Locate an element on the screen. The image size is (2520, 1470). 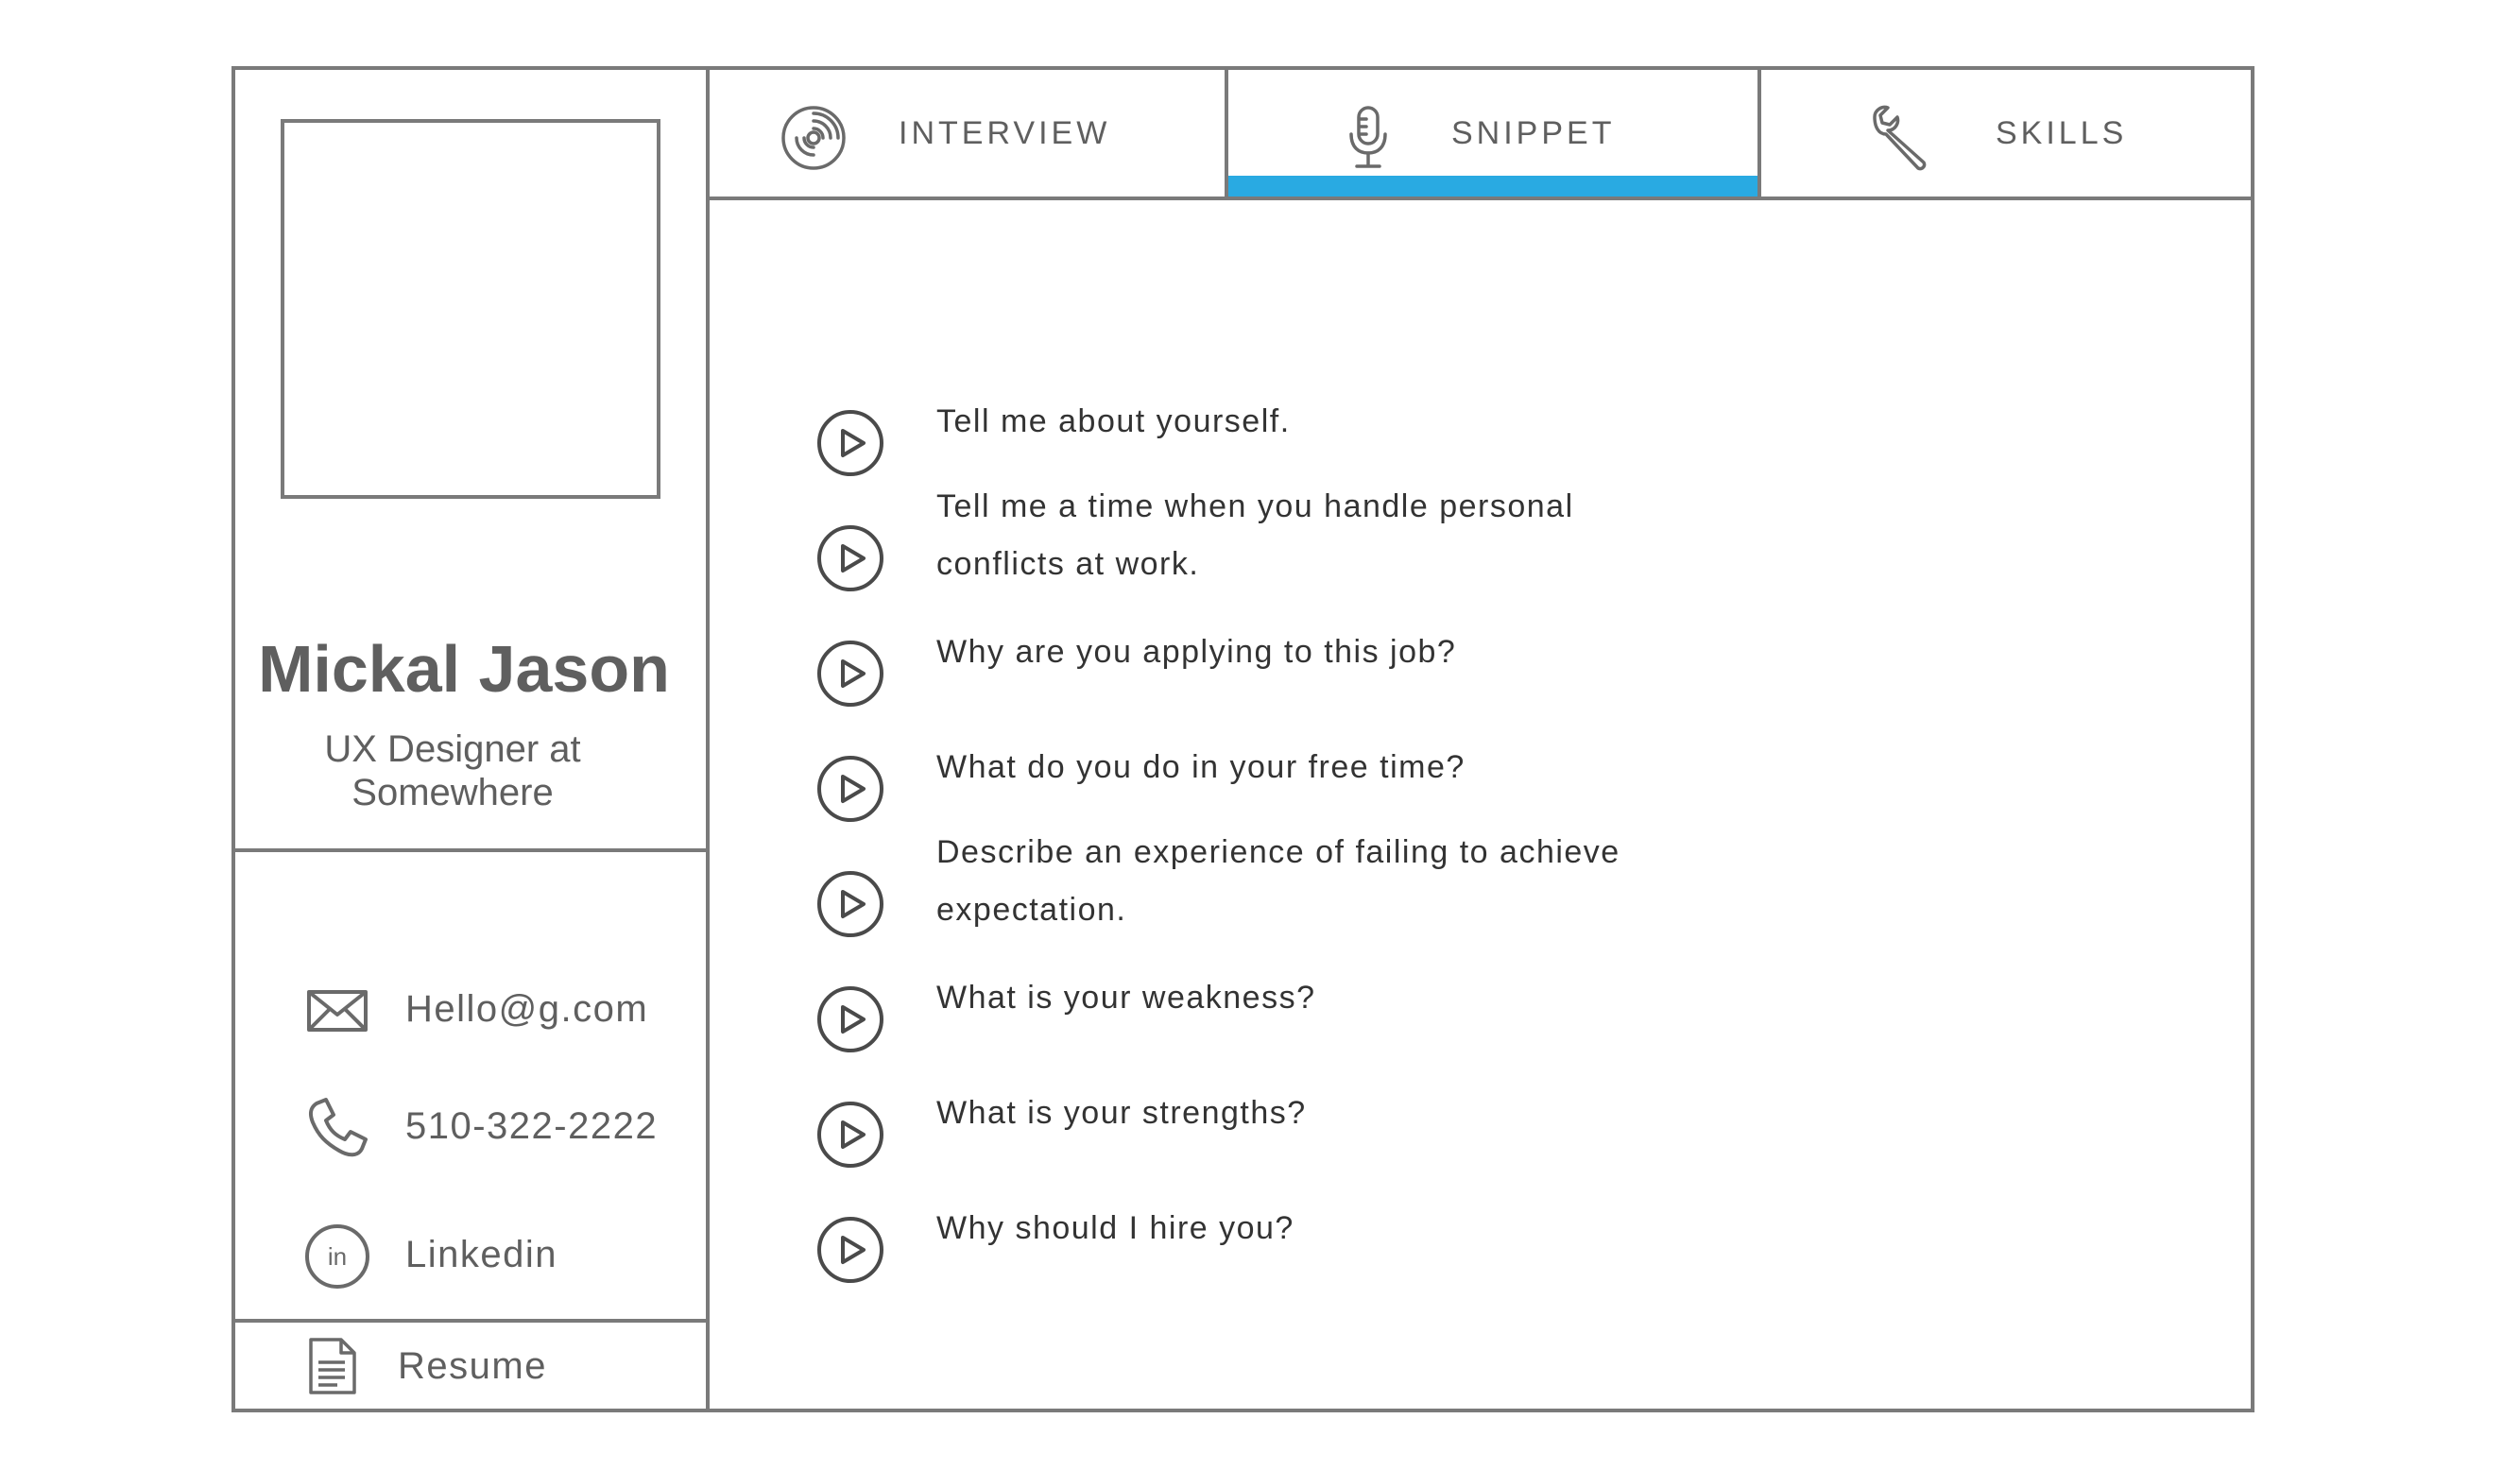
tab-skills: SKILLS is located at coordinates (2006, 133).